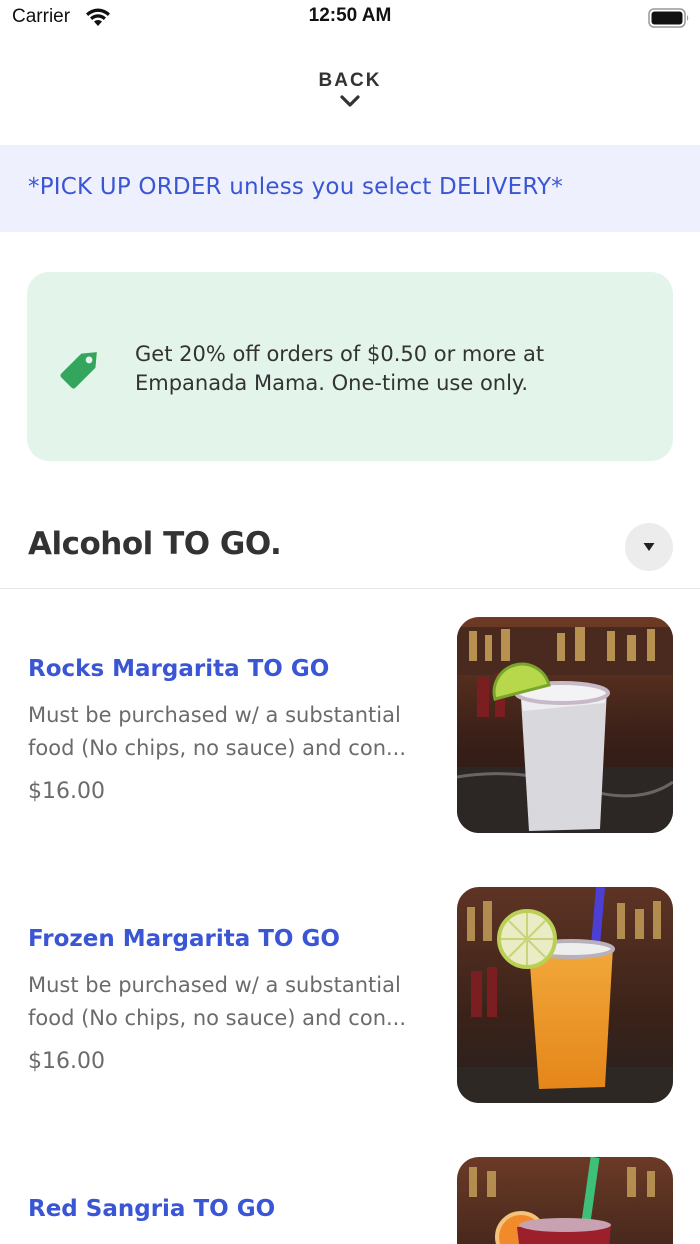 The height and width of the screenshot is (1244, 700). What do you see at coordinates (155, 544) in the screenshot?
I see `category-title: Alcohol TO GO.` at bounding box center [155, 544].